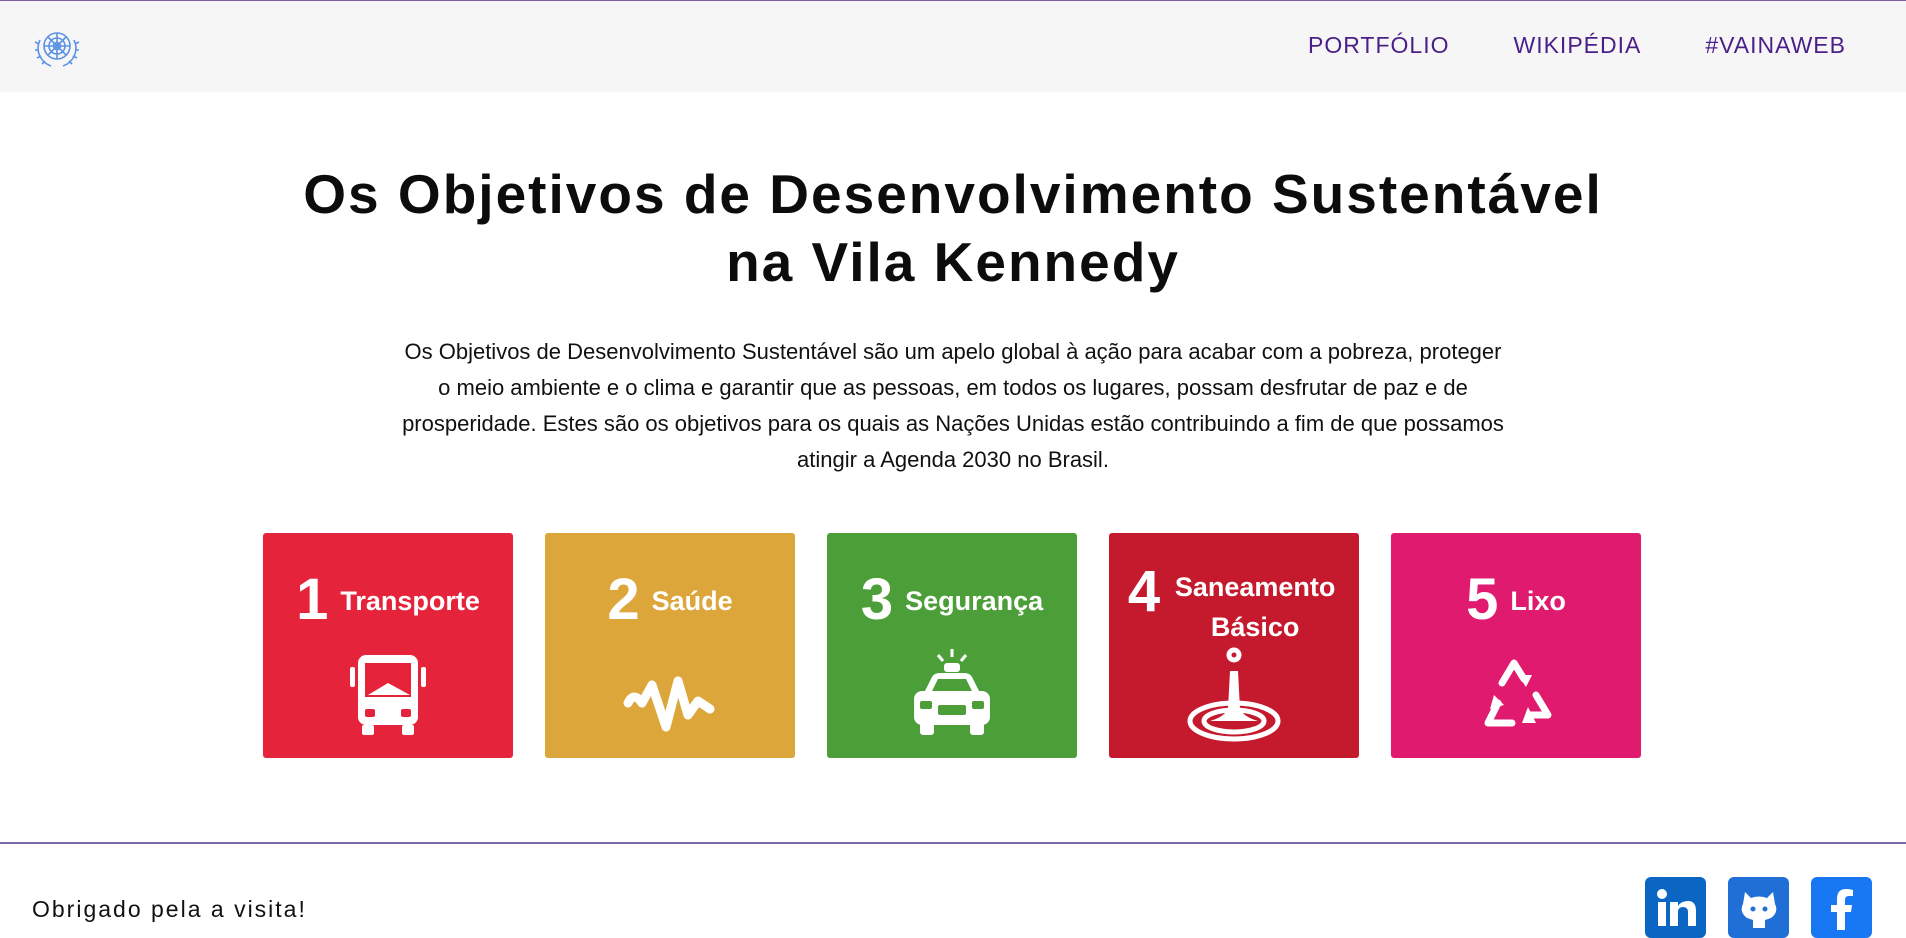  What do you see at coordinates (410, 601) in the screenshot?
I see `goal-label: Transporte` at bounding box center [410, 601].